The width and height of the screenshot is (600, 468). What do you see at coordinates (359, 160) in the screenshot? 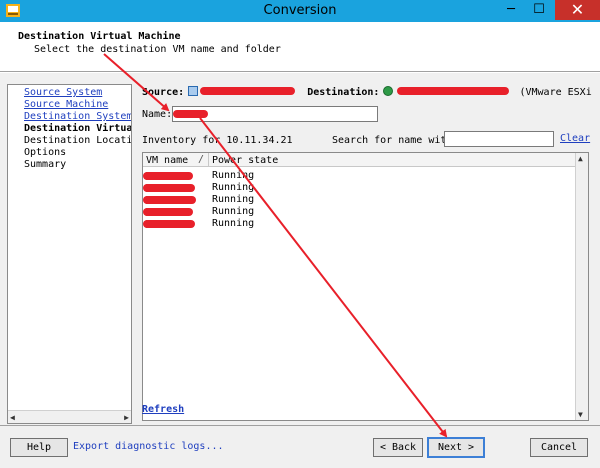
I see `table-header: VM name / Power state` at bounding box center [359, 160].